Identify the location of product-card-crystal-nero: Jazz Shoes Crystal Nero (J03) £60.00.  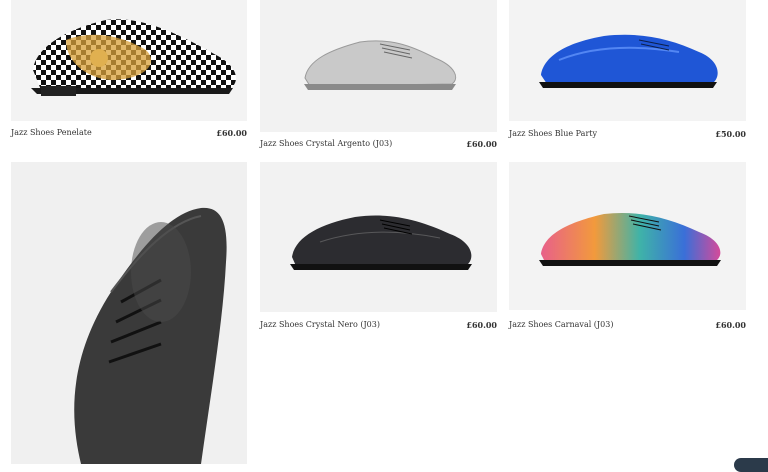
(378, 247).